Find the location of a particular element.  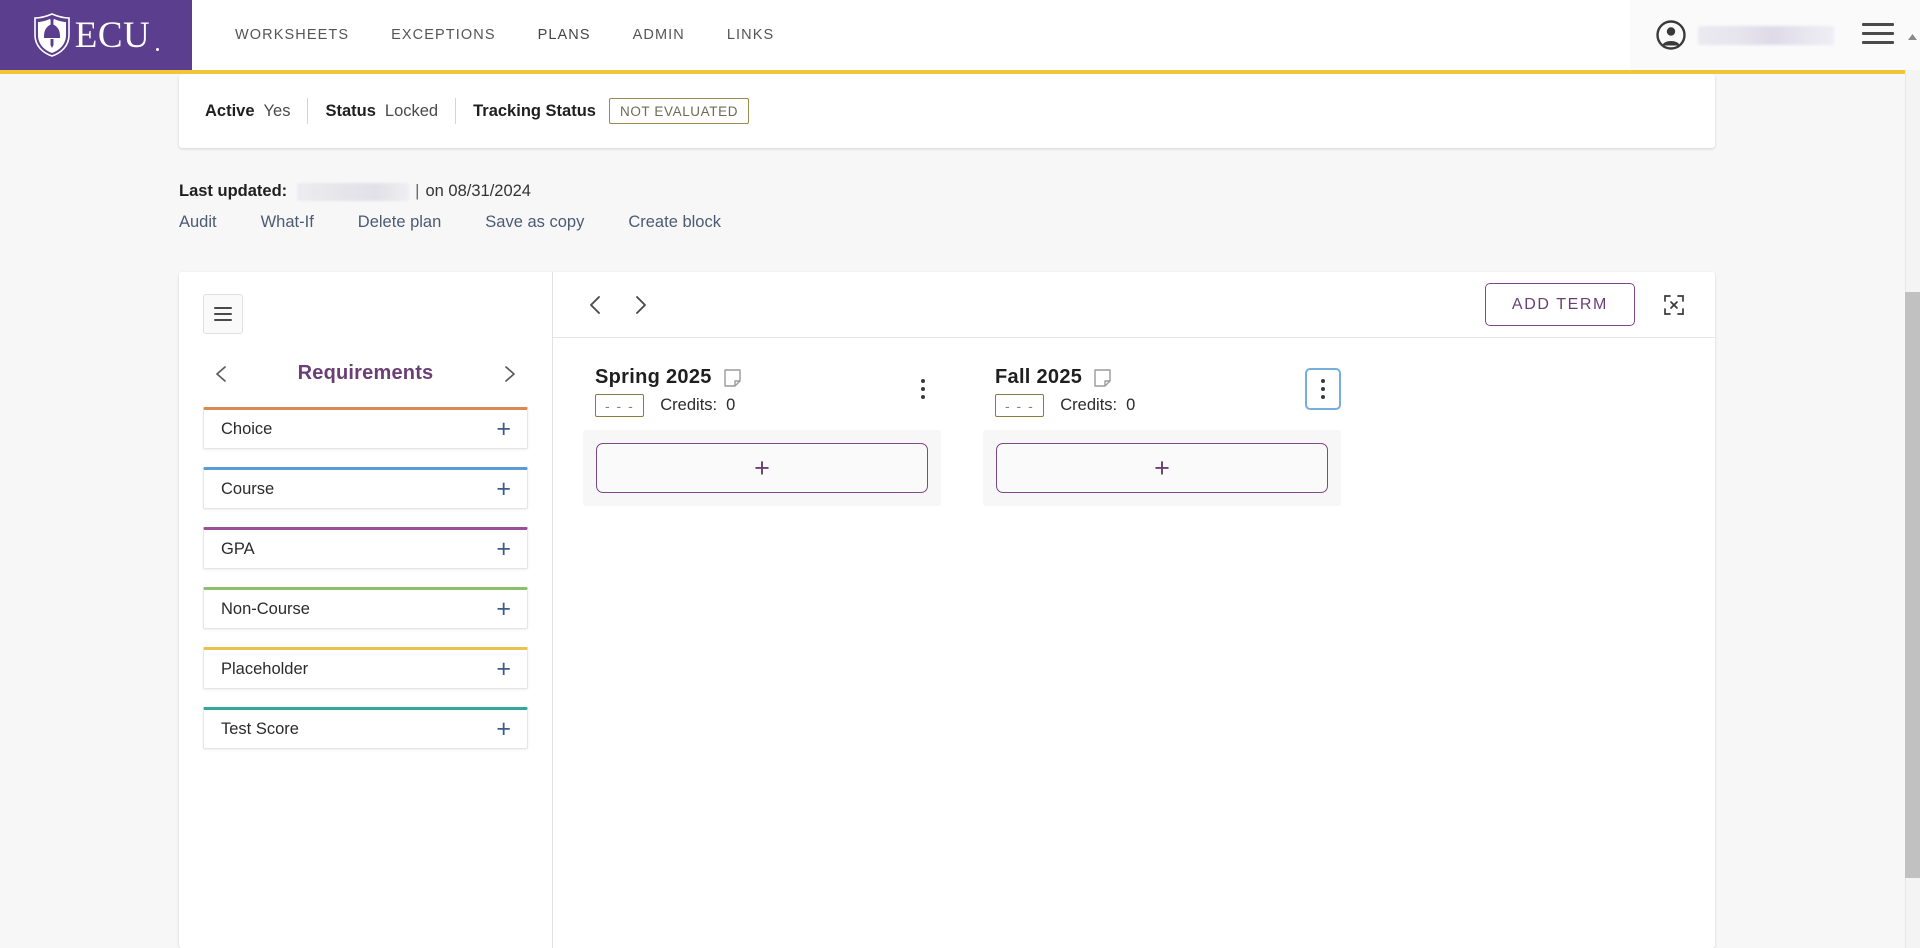

nav-item-worksheets: WORKSHEETS is located at coordinates (292, 35).